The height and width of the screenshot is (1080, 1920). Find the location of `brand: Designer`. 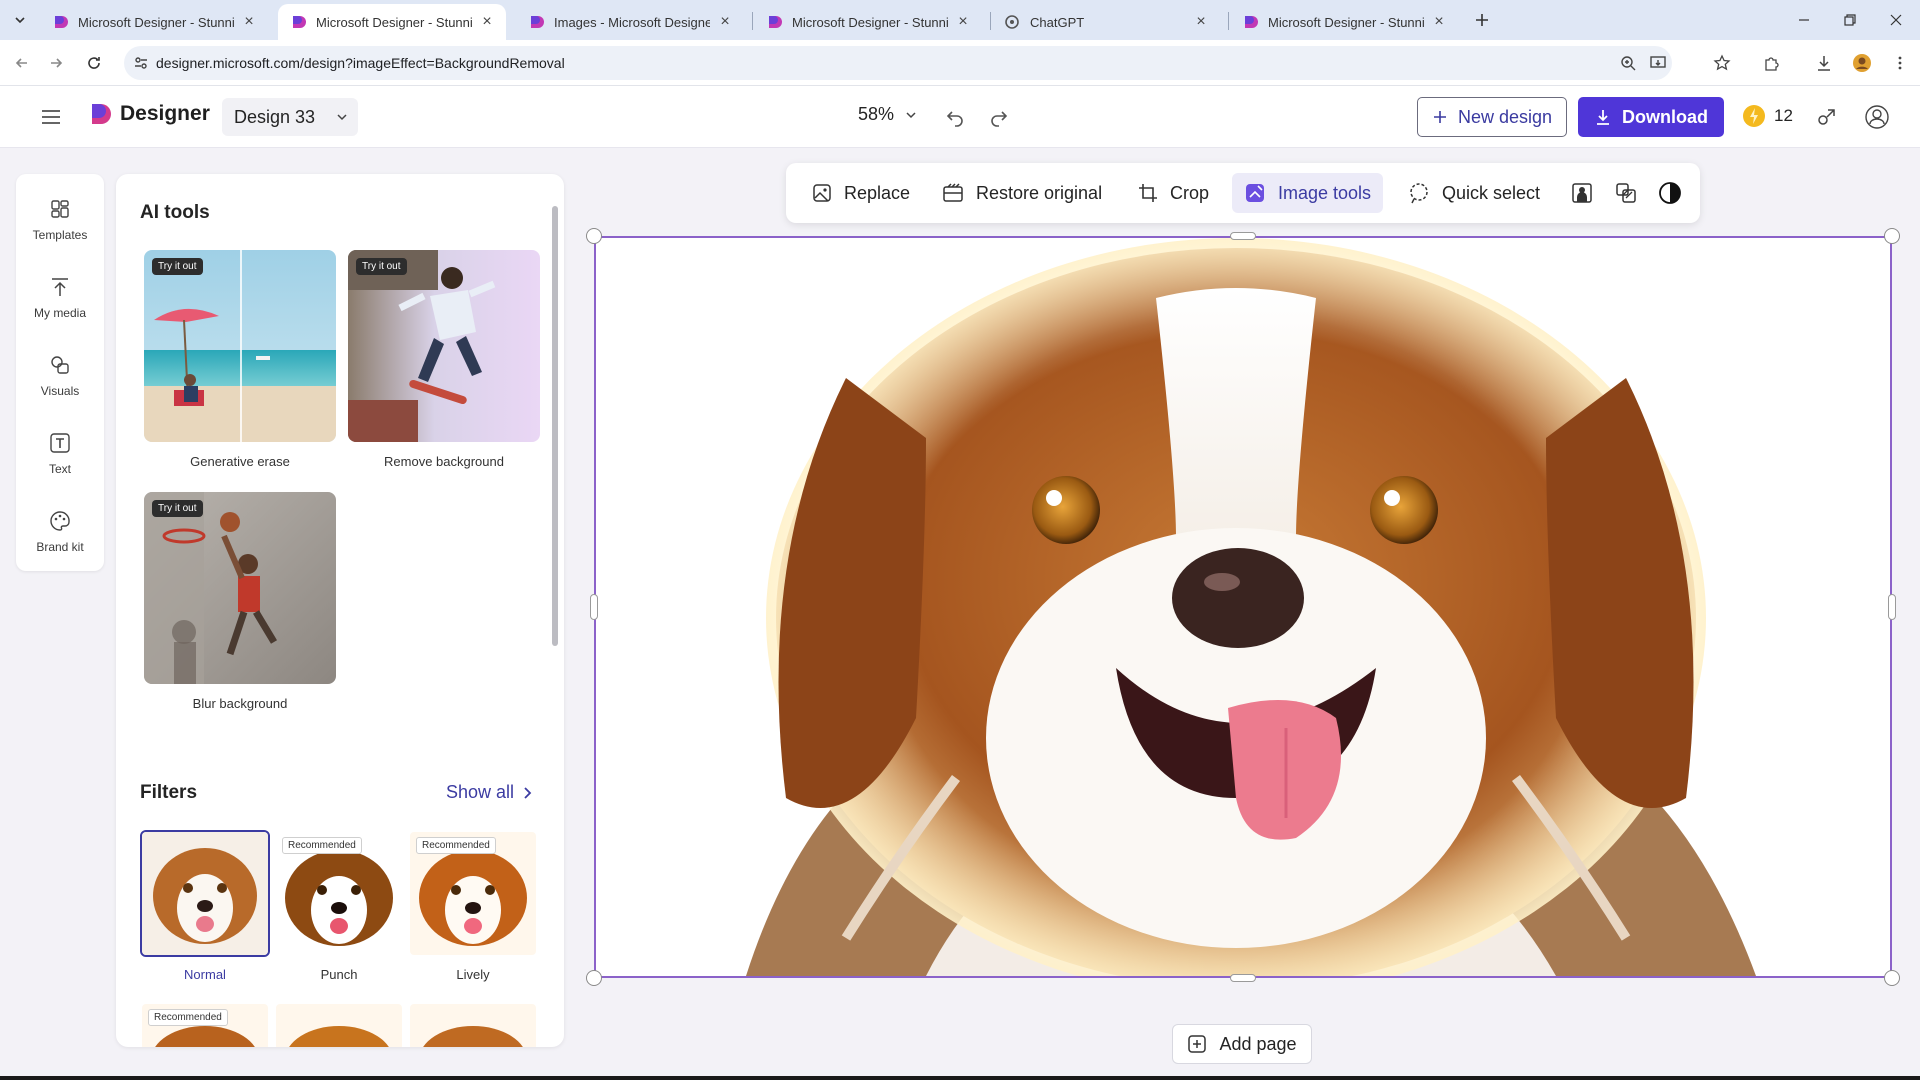

brand: Designer is located at coordinates (150, 114).